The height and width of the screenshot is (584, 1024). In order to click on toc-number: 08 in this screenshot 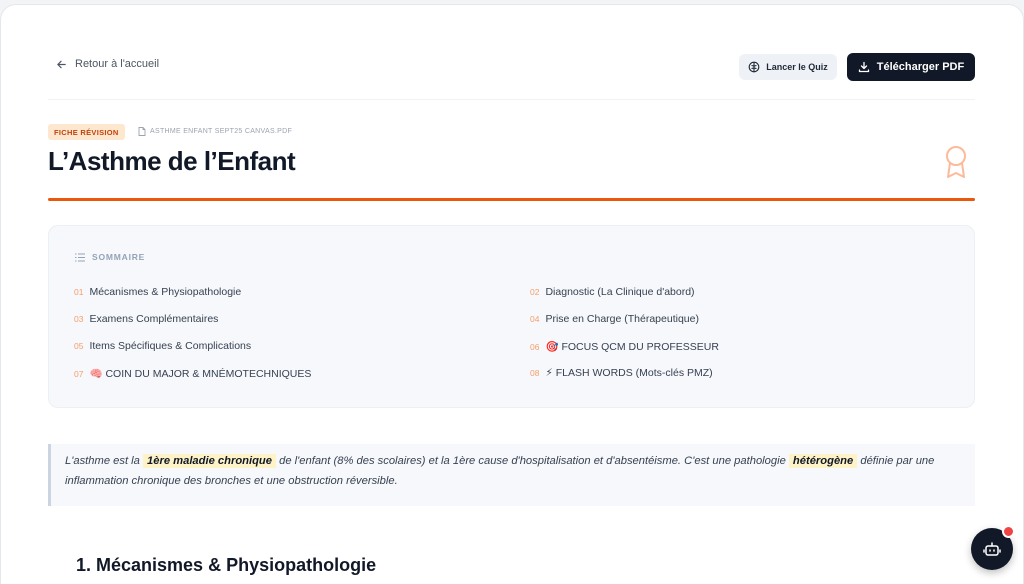, I will do `click(535, 373)`.